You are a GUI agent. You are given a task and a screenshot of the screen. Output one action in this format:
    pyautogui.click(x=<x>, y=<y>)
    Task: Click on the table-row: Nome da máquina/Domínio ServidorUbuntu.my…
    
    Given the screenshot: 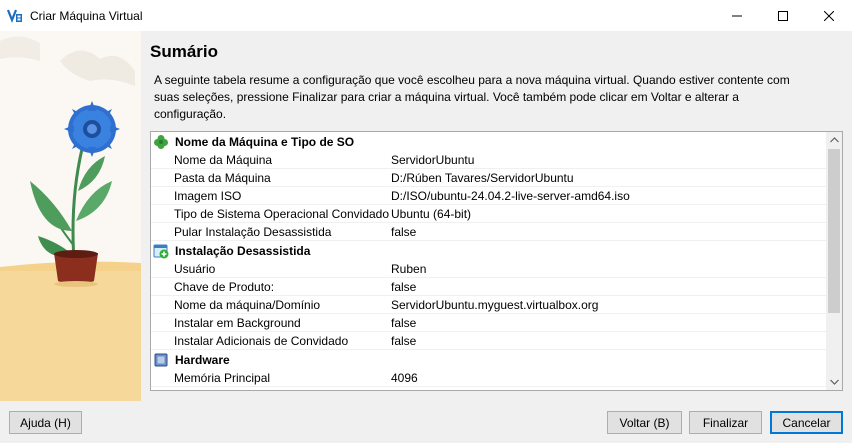 What is the action you would take?
    pyautogui.click(x=489, y=305)
    